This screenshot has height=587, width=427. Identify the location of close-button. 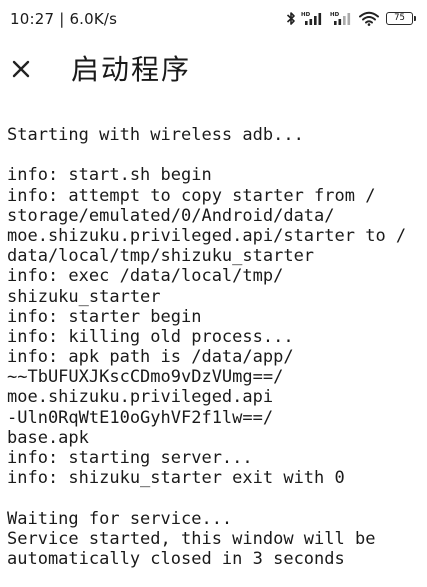
(21, 69).